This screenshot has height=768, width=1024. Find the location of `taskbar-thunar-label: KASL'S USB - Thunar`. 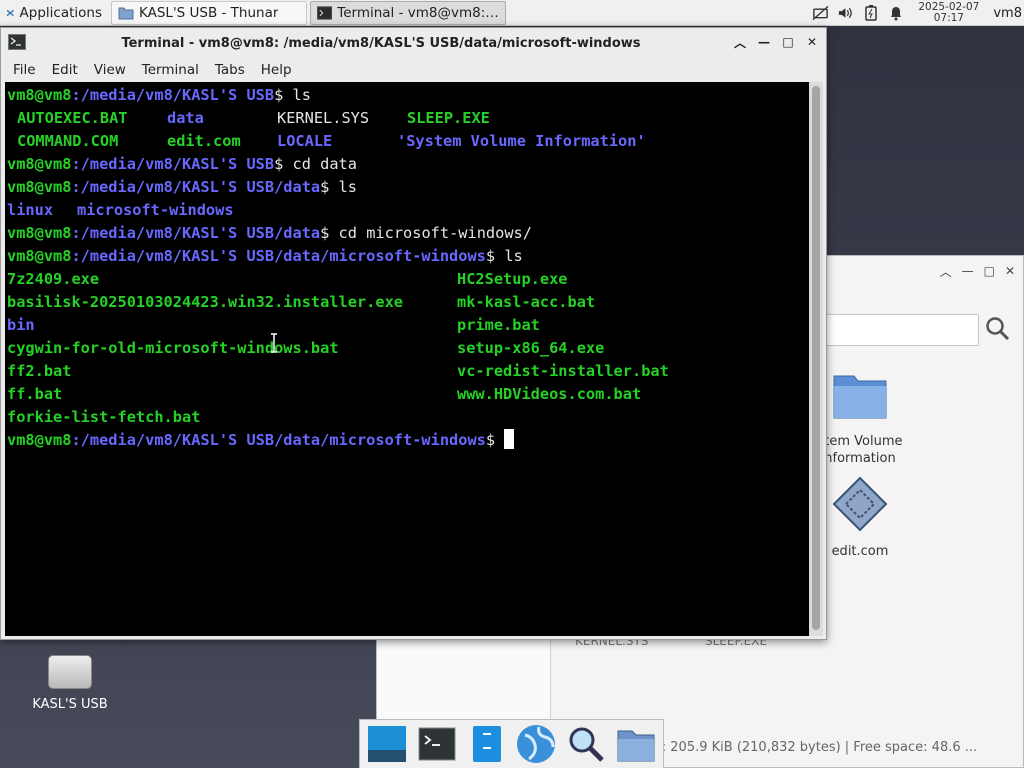

taskbar-thunar-label: KASL'S USB - Thunar is located at coordinates (209, 12).